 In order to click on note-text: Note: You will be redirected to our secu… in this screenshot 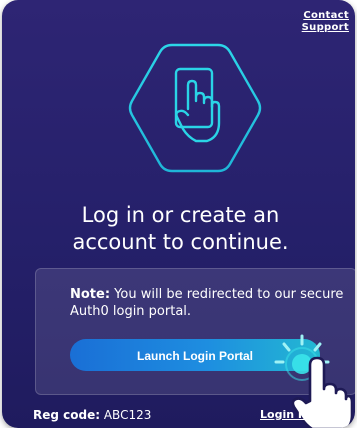, I will do `click(210, 303)`.